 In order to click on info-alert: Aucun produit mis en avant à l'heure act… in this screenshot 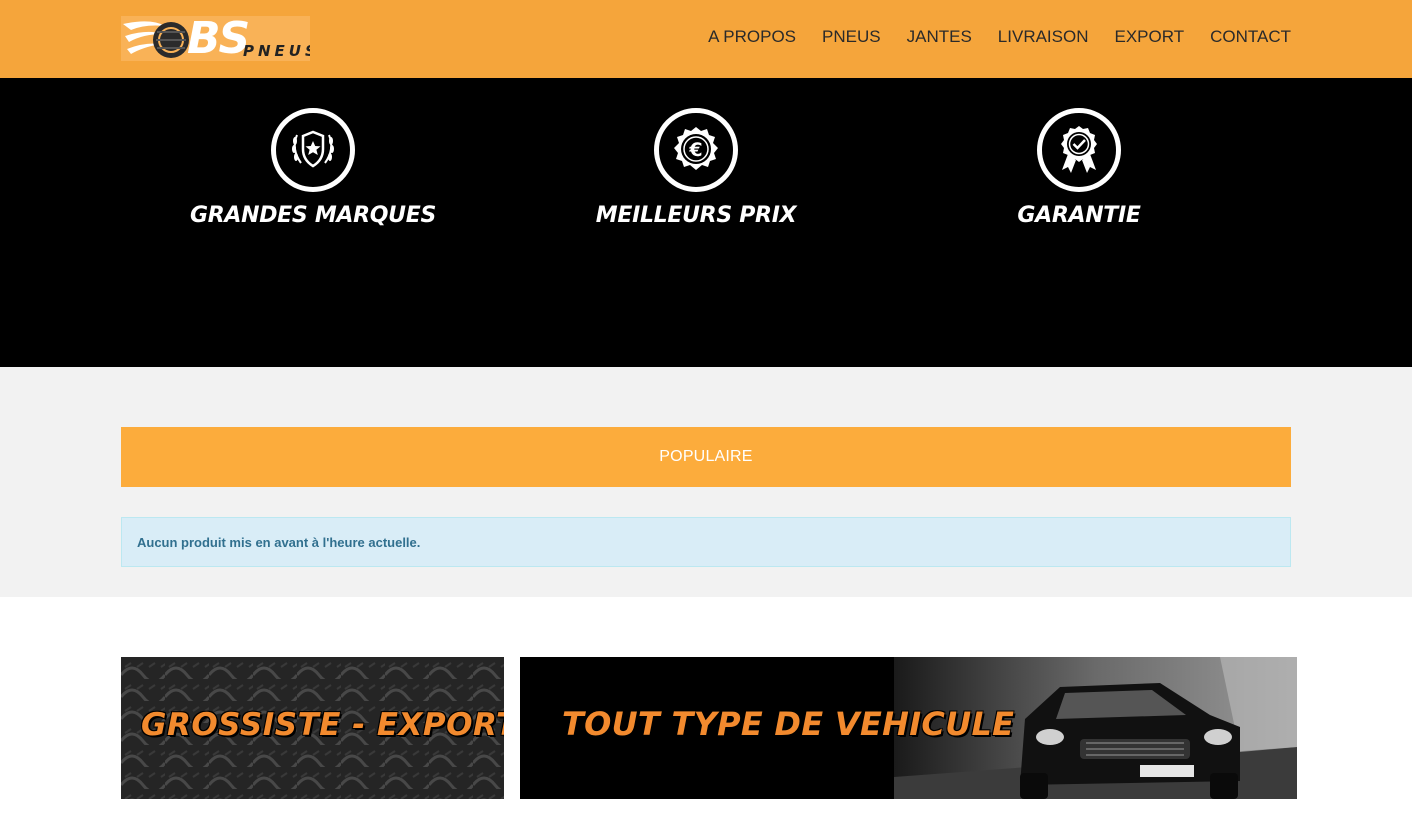, I will do `click(706, 542)`.